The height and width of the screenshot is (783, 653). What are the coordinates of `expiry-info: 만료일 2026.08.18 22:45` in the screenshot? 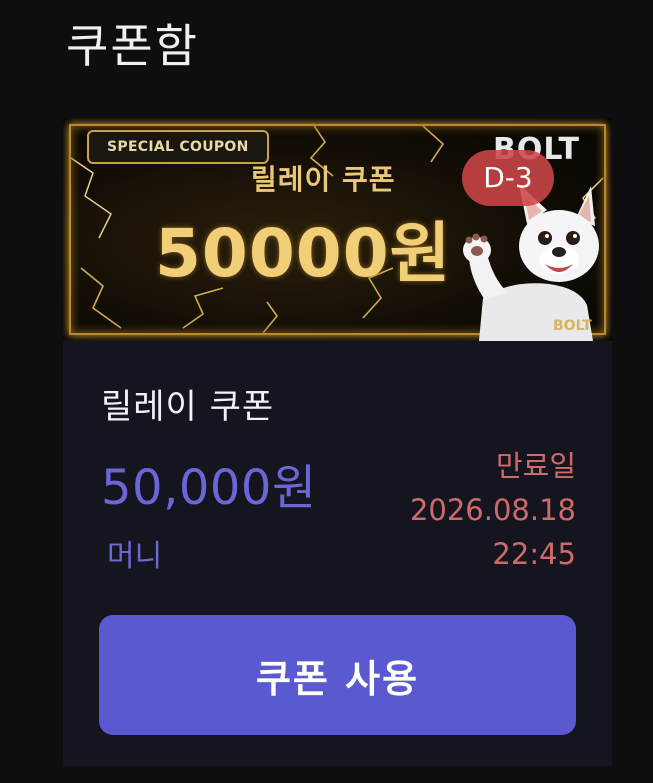 It's located at (493, 510).